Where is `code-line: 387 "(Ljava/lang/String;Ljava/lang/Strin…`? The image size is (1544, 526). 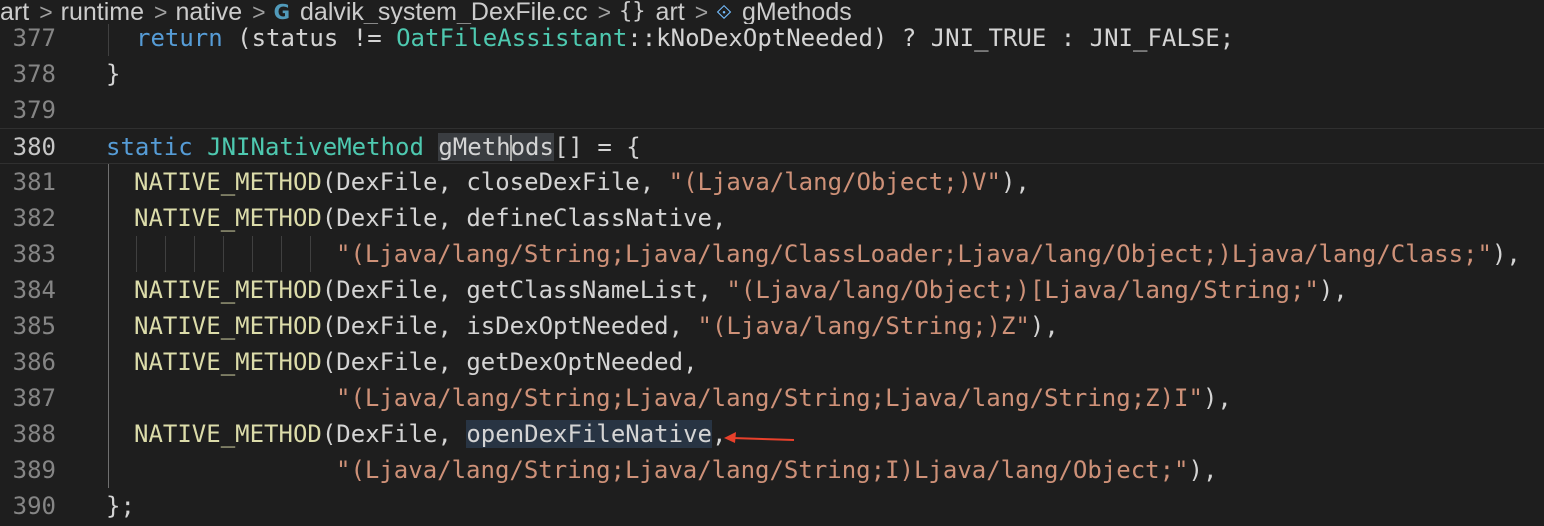 code-line: 387 "(Ljava/lang/String;Ljava/lang/Strin… is located at coordinates (772, 398).